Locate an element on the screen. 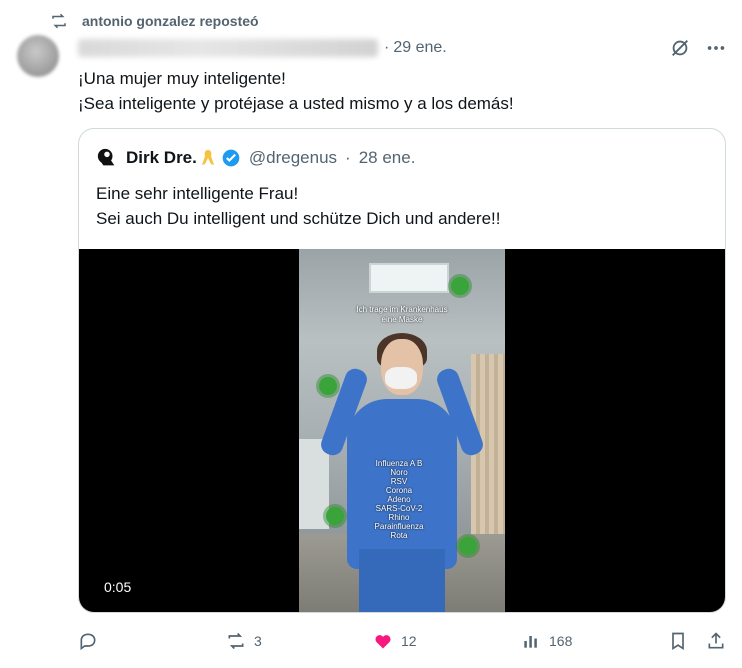 The image size is (742, 668). video-caption: Ich trage im Krankenhaus eine Maske is located at coordinates (402, 314).